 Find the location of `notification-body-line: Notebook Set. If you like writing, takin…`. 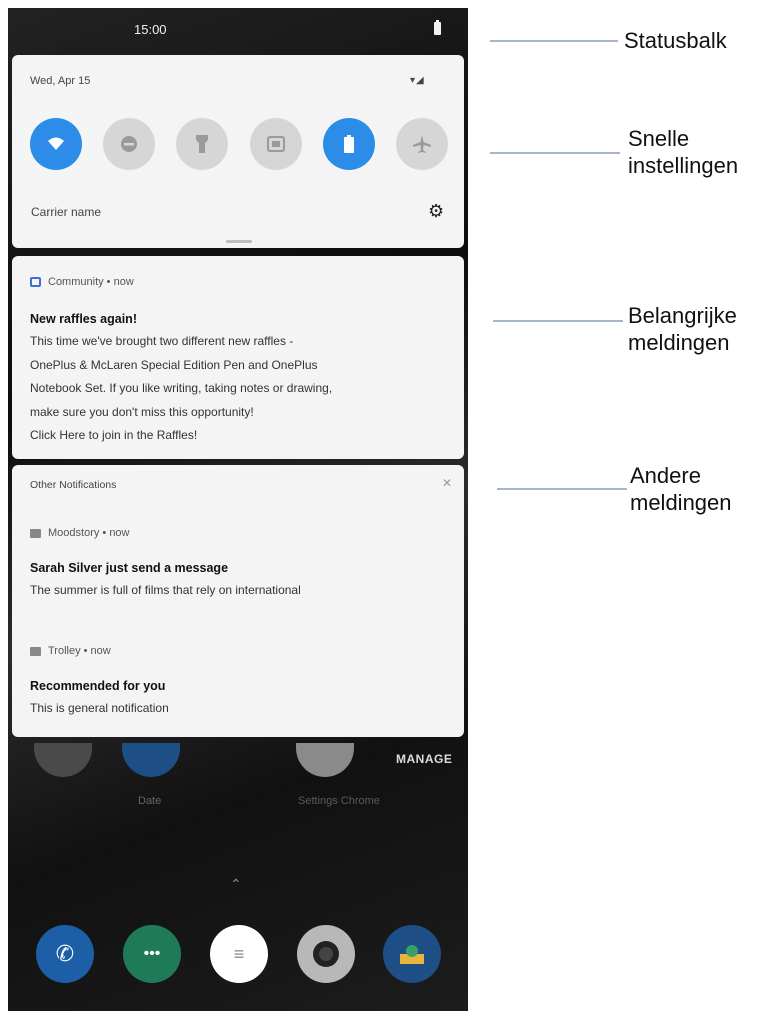

notification-body-line: Notebook Set. If you like writing, takin… is located at coordinates (181, 388).